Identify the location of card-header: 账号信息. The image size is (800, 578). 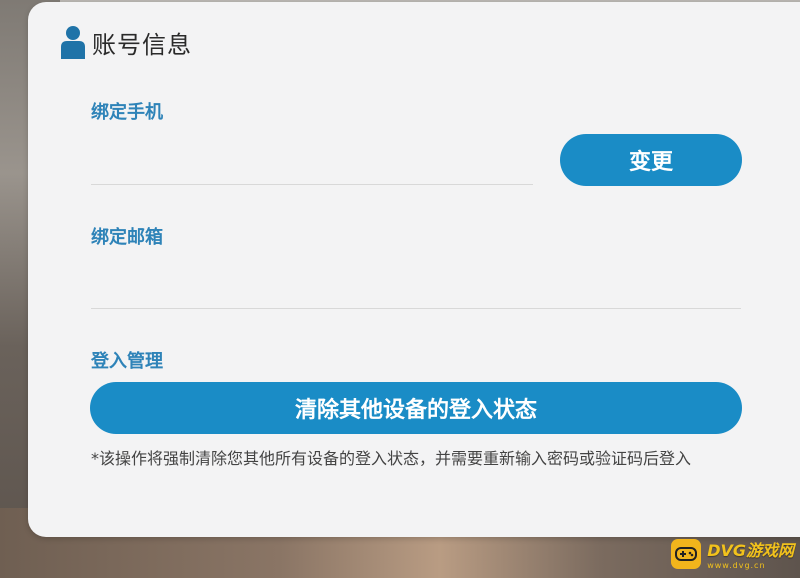
(126, 42).